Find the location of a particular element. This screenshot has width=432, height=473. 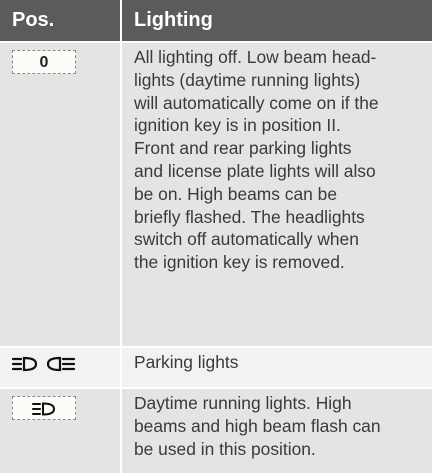

parking-lights-icon is located at coordinates (44, 364).